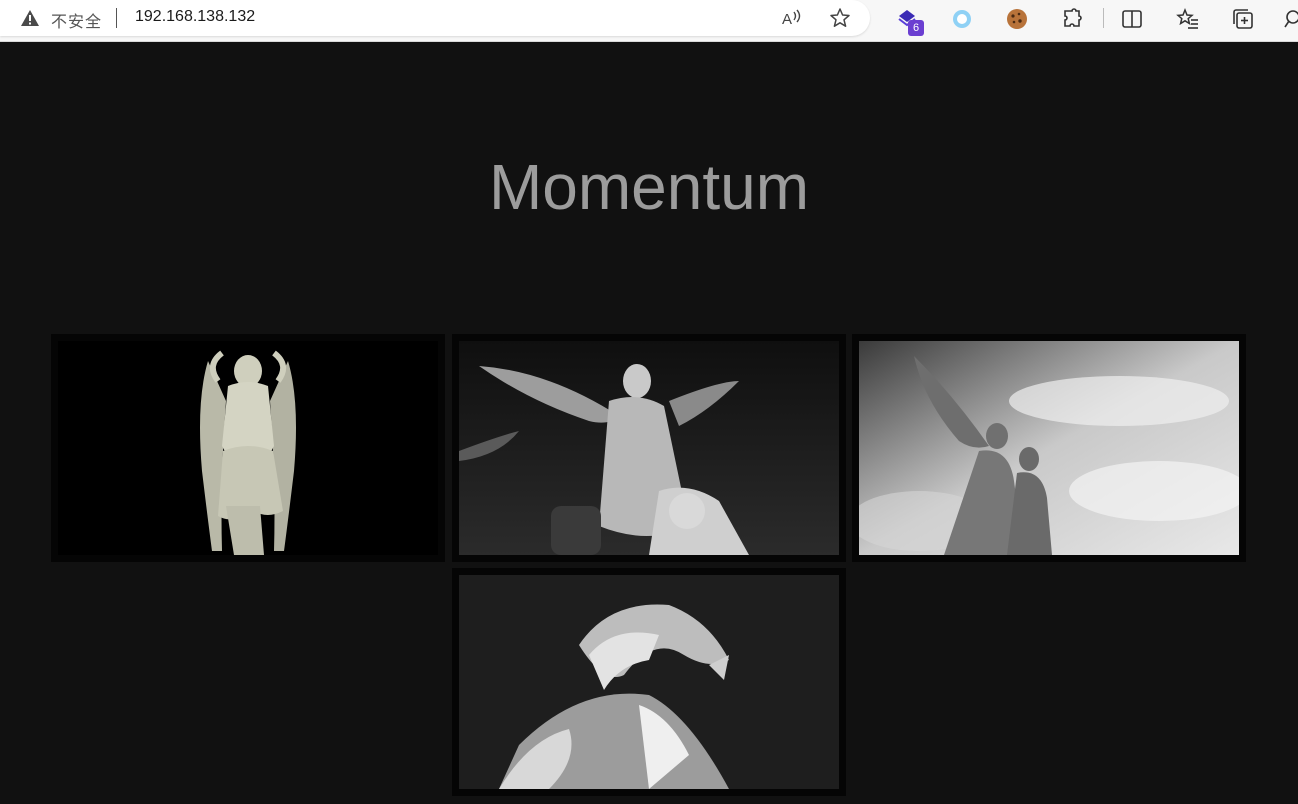  What do you see at coordinates (116, 18) in the screenshot?
I see `address-separator` at bounding box center [116, 18].